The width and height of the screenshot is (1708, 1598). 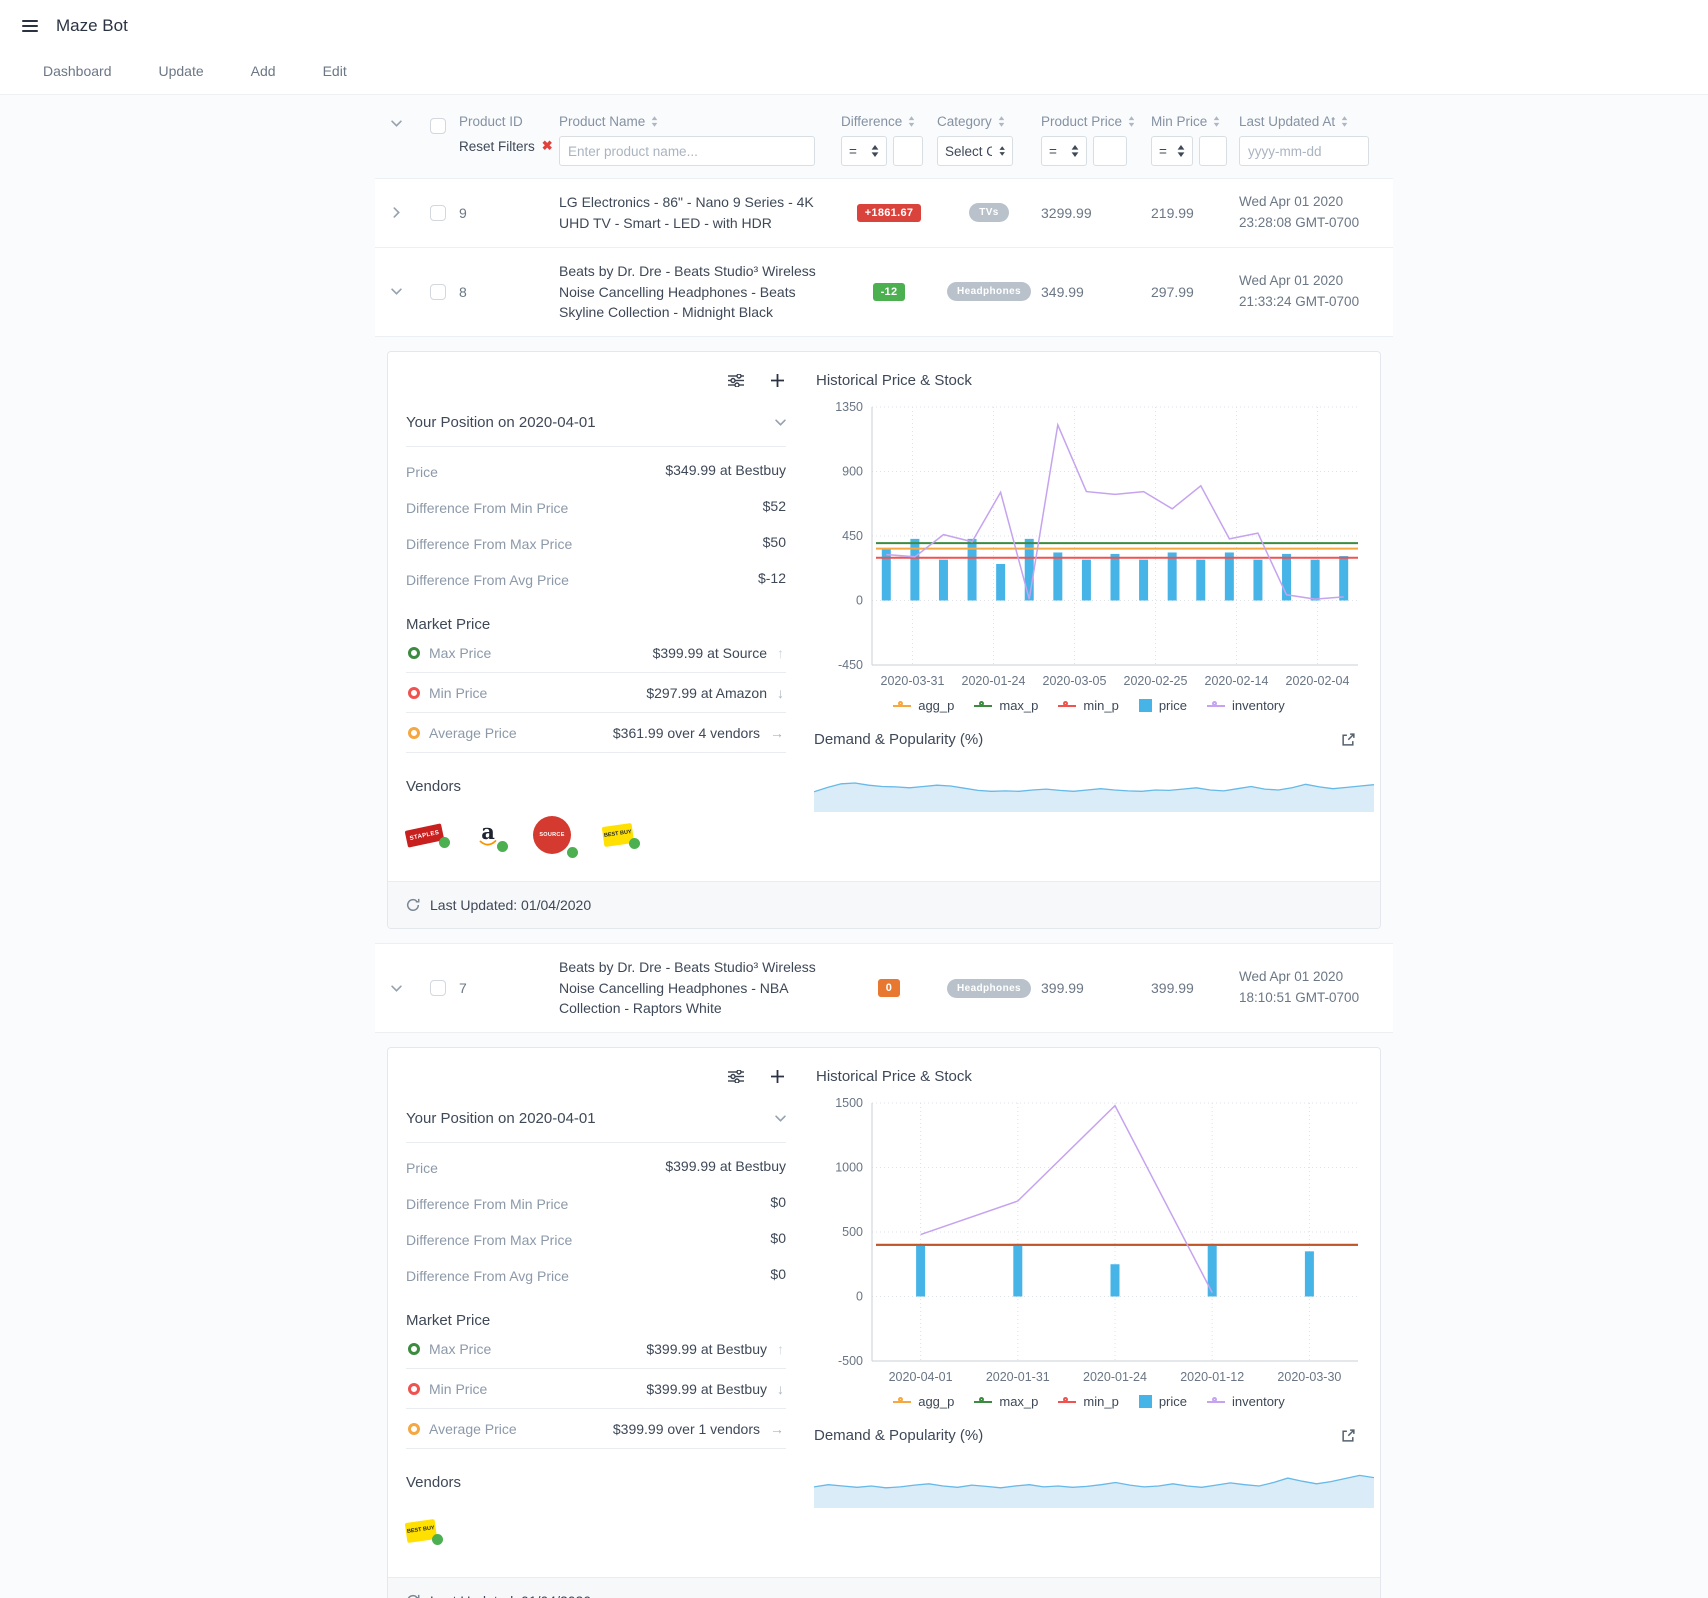 I want to click on legend-min-p: min_p, so click(x=1088, y=1401).